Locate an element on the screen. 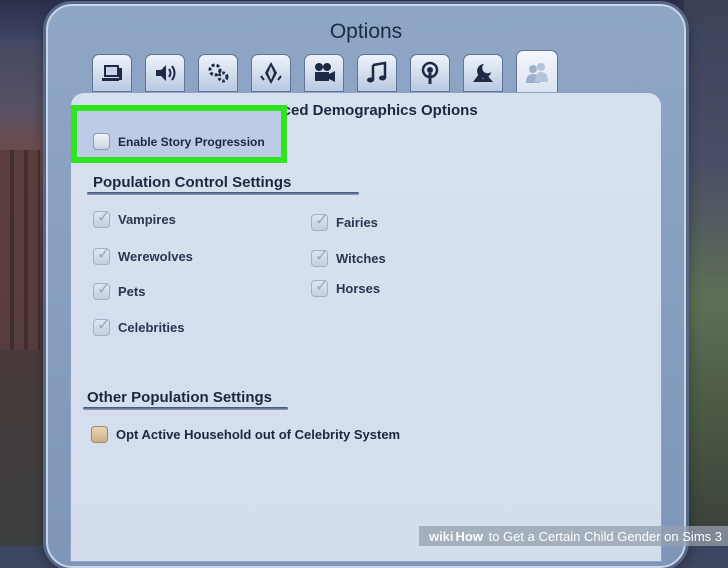  graphics-icon is located at coordinates (112, 73).